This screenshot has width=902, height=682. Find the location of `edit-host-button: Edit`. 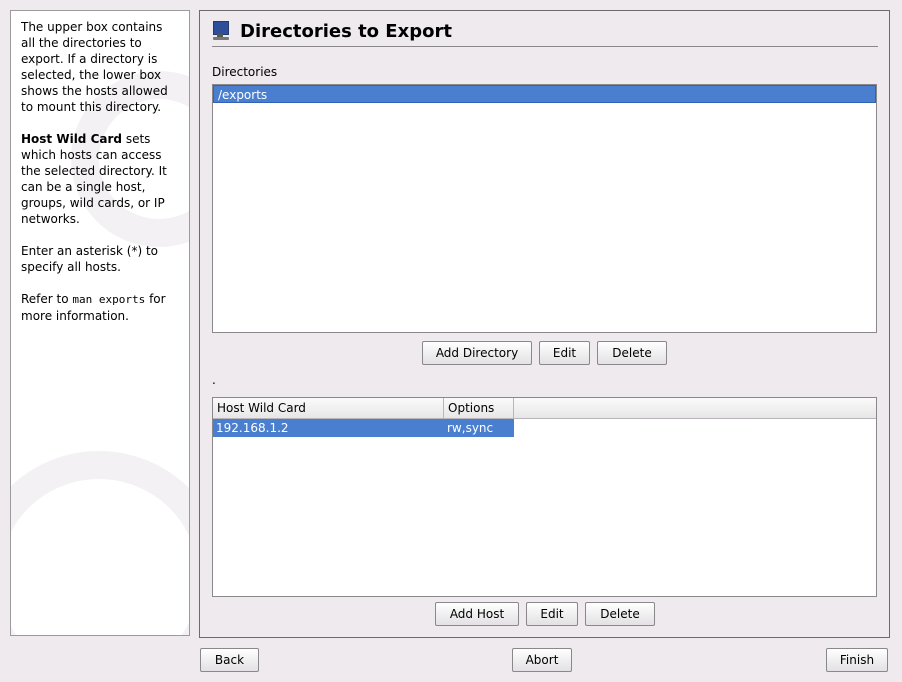

edit-host-button: Edit is located at coordinates (552, 614).